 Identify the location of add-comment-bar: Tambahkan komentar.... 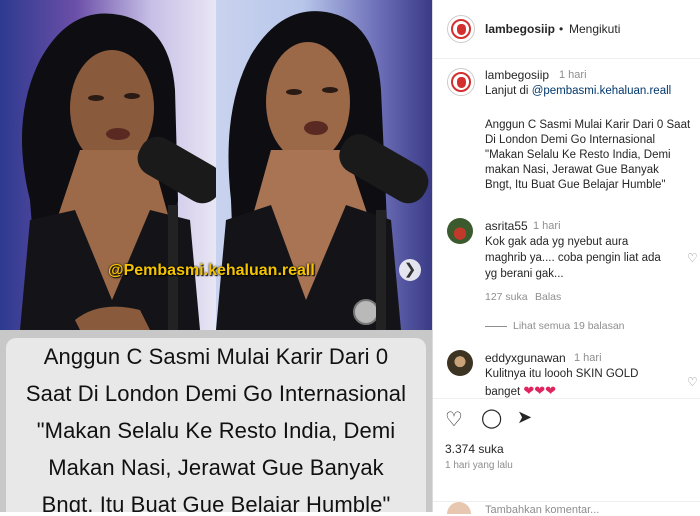
(566, 508).